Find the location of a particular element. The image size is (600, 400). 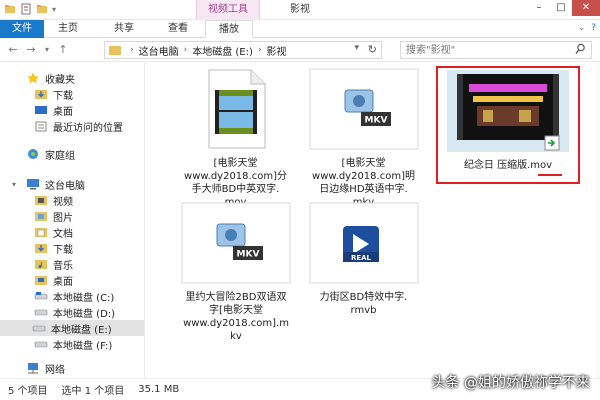

sidebar-item-drive-c: 本地磁盘 (C:) is located at coordinates (74, 296).